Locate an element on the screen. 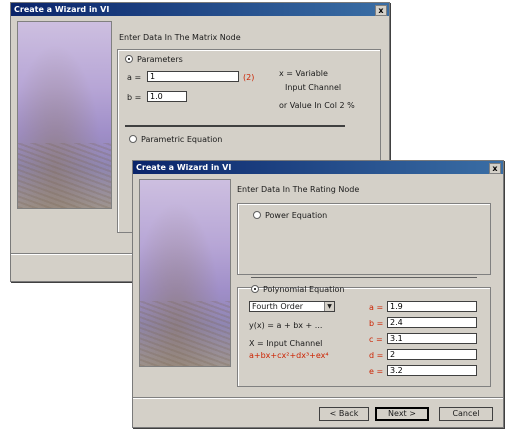 The height and width of the screenshot is (430, 507). next-button: Next > is located at coordinates (402, 414).